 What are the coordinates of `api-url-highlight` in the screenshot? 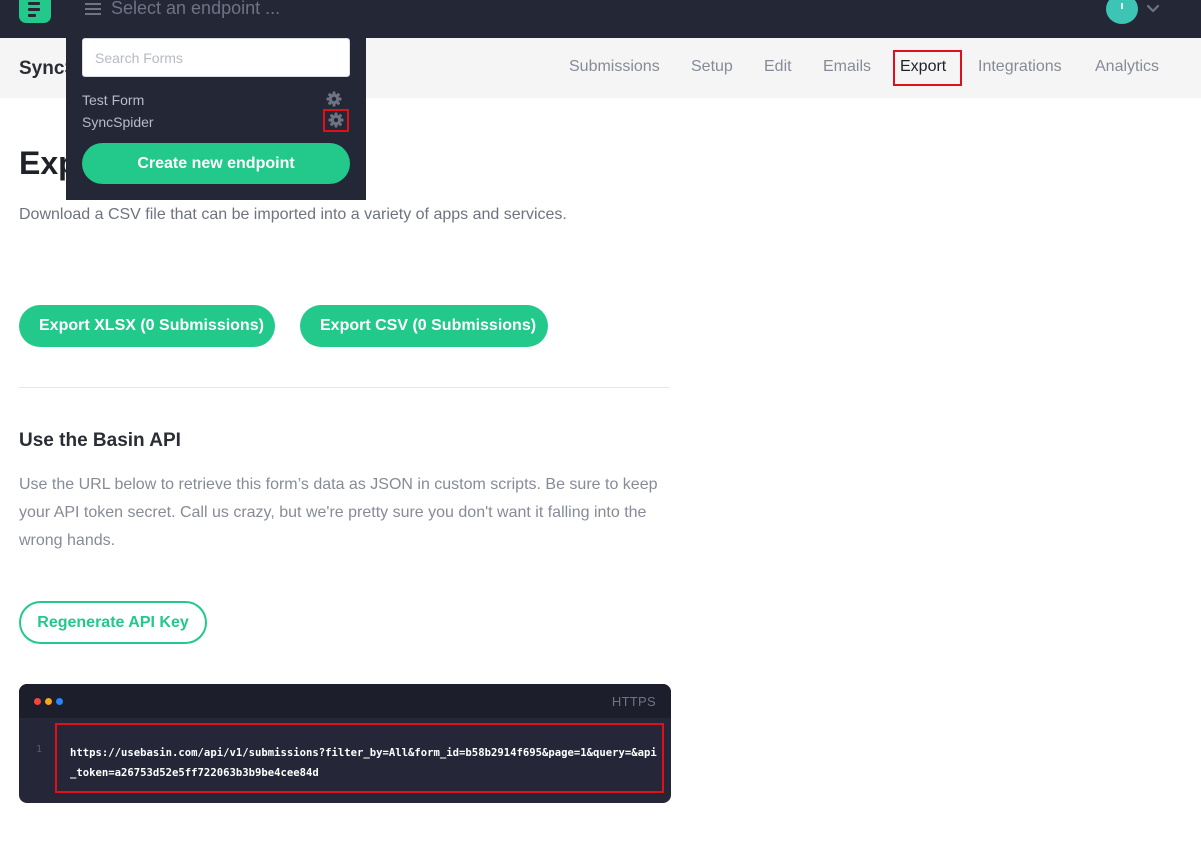 It's located at (359, 758).